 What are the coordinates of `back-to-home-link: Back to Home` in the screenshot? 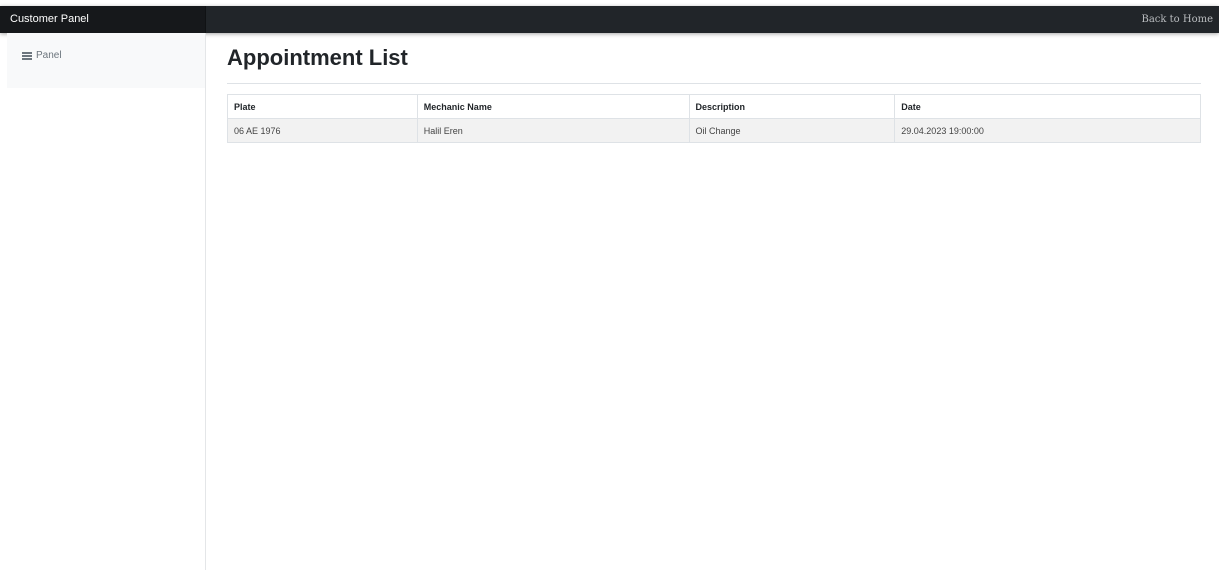 It's located at (1177, 19).